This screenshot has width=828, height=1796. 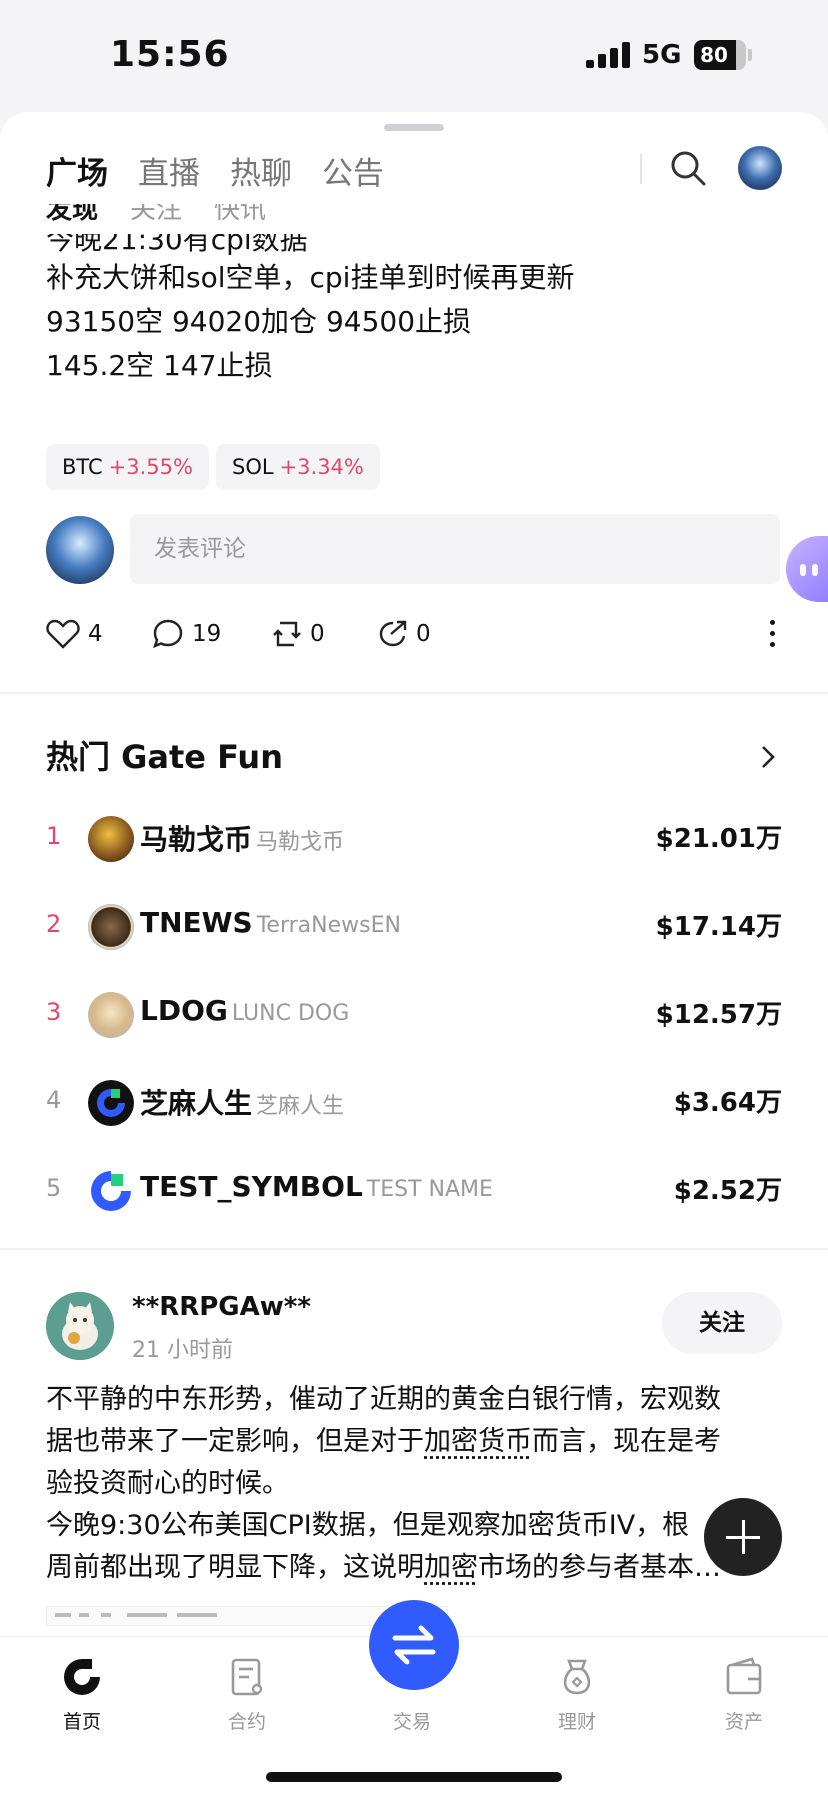 I want to click on subtab-bar: 发现 关注 快讯, so click(x=246, y=218).